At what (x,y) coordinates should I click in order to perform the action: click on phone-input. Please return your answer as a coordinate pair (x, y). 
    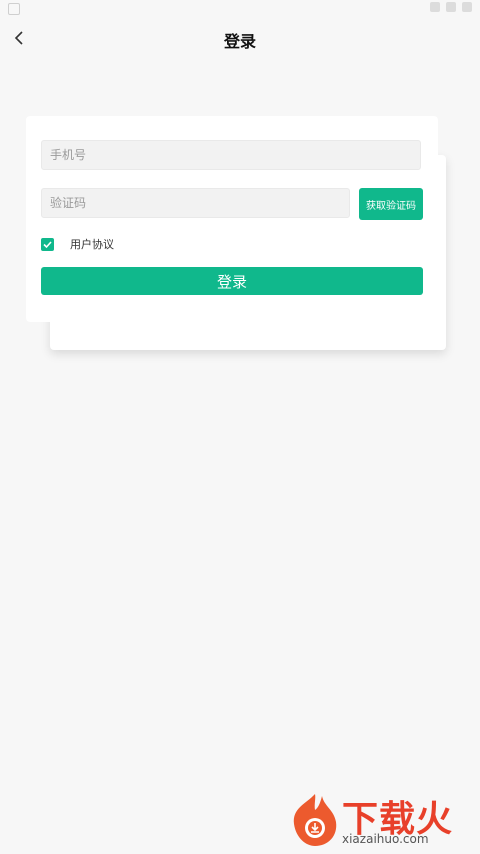
    Looking at the image, I should click on (231, 155).